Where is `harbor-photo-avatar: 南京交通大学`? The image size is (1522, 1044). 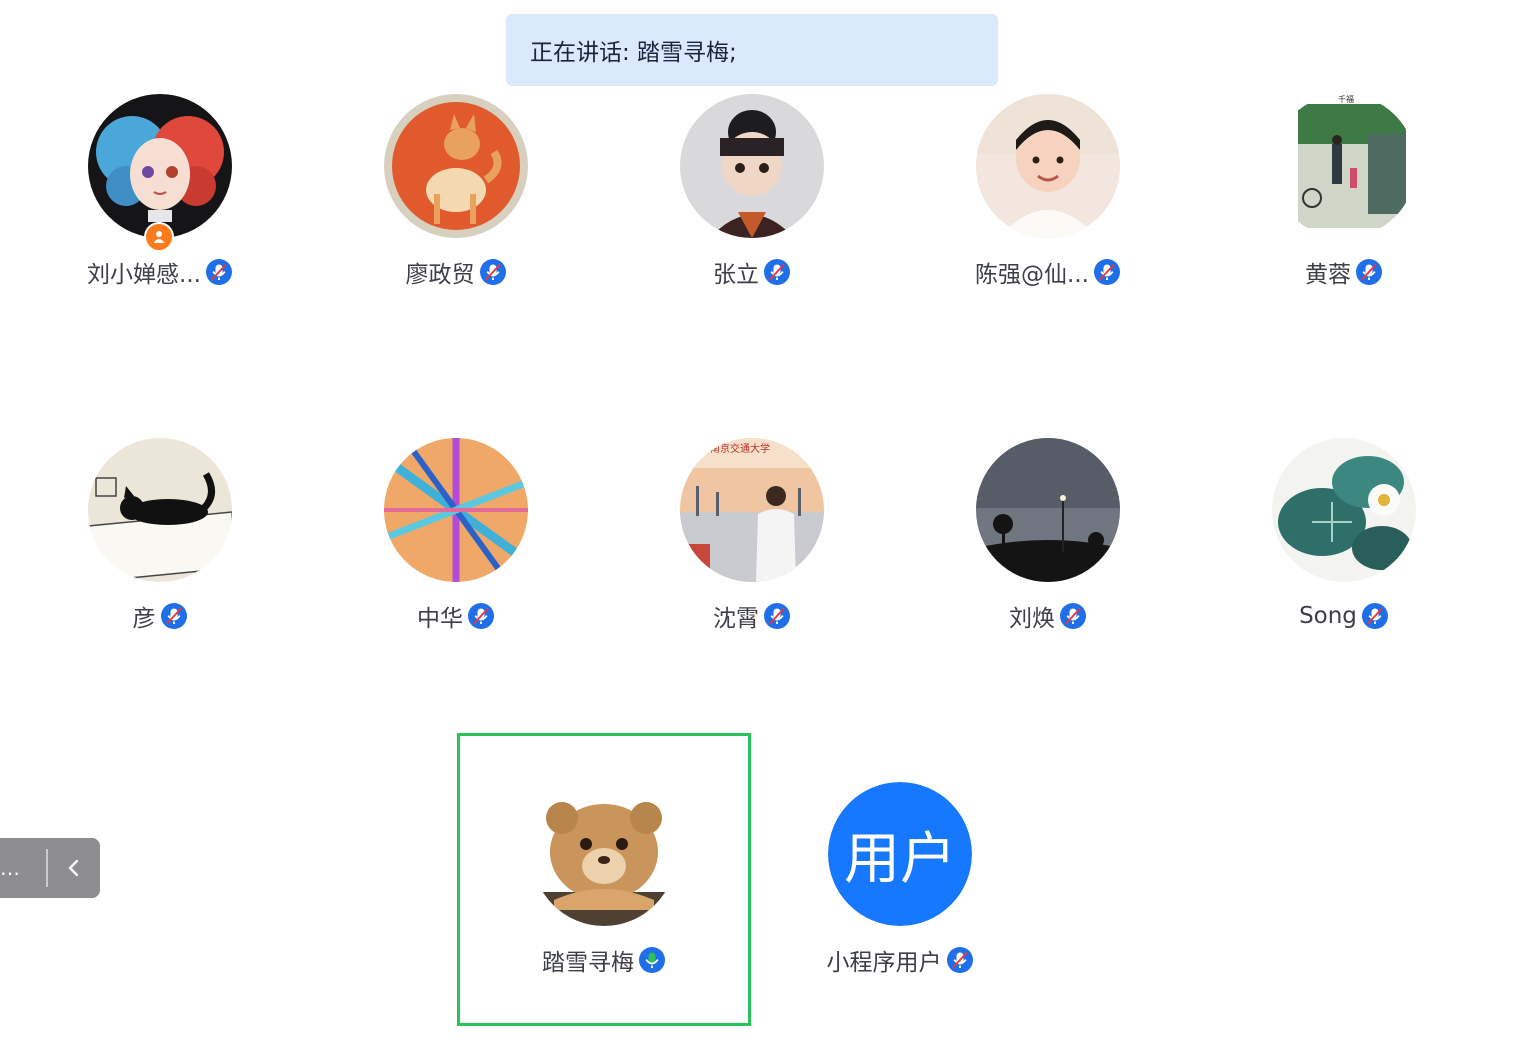 harbor-photo-avatar: 南京交通大学 is located at coordinates (752, 510).